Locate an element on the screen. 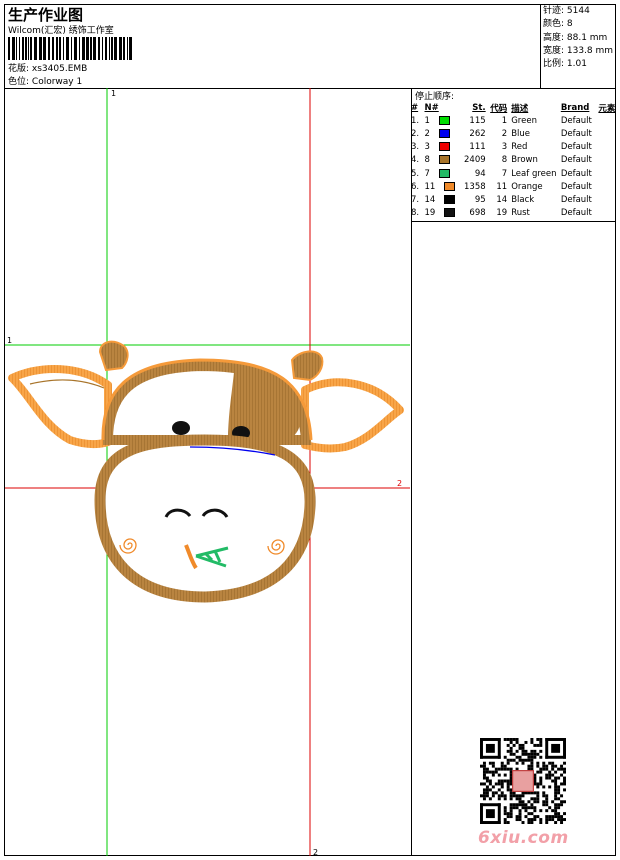 The image size is (620, 860). muzzle is located at coordinates (205, 518).